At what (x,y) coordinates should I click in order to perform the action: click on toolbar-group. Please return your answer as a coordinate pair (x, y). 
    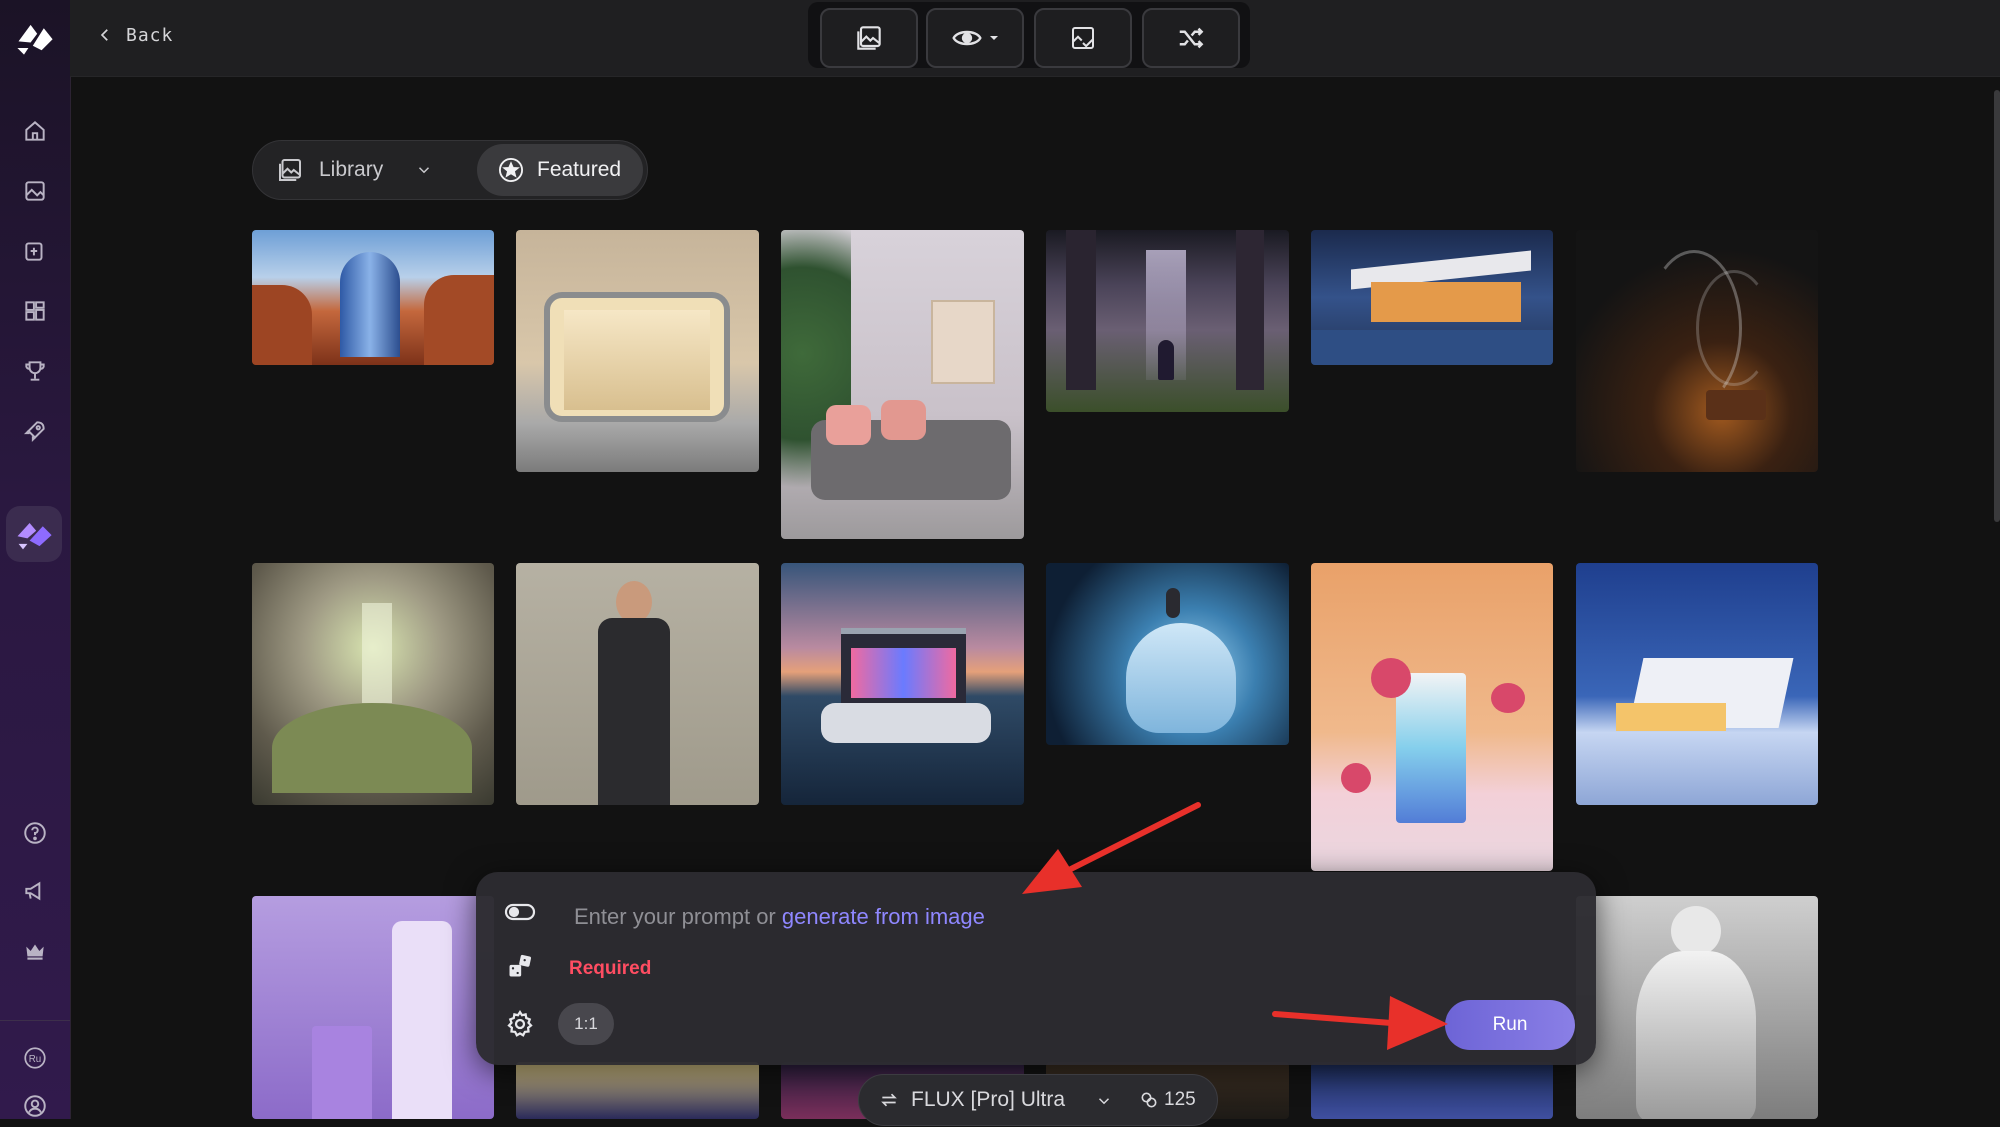
    Looking at the image, I should click on (1029, 35).